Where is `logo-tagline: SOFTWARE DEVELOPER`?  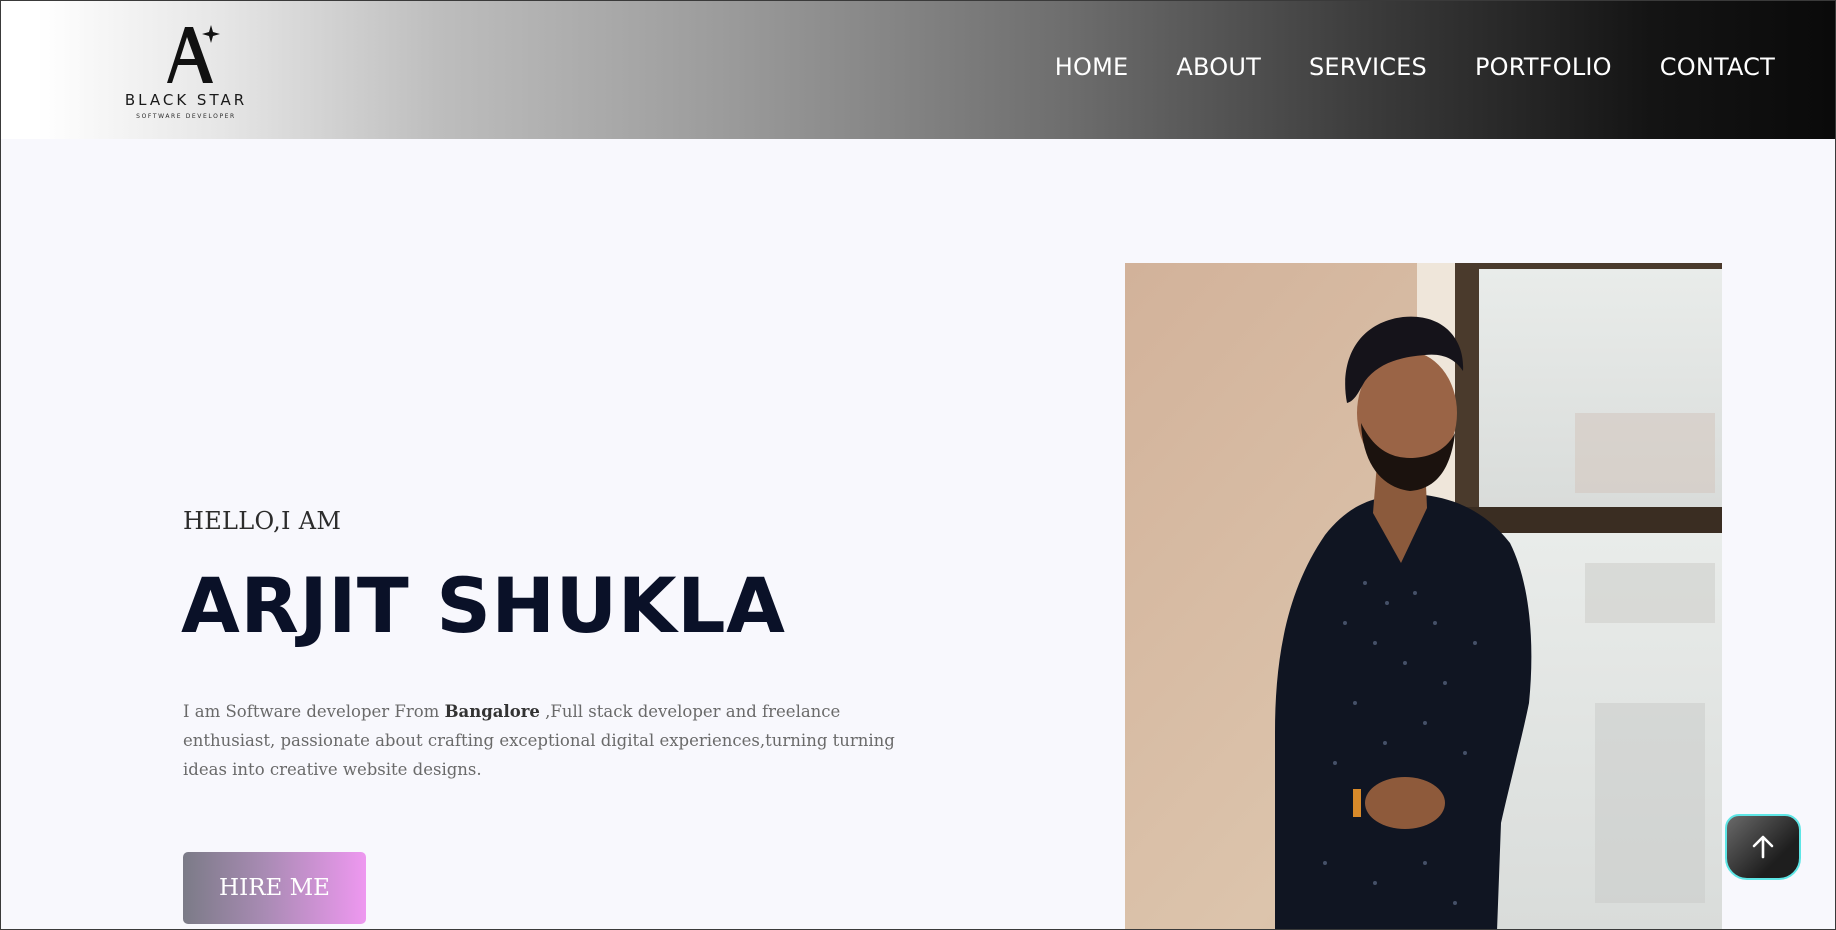
logo-tagline: SOFTWARE DEVELOPER is located at coordinates (186, 116).